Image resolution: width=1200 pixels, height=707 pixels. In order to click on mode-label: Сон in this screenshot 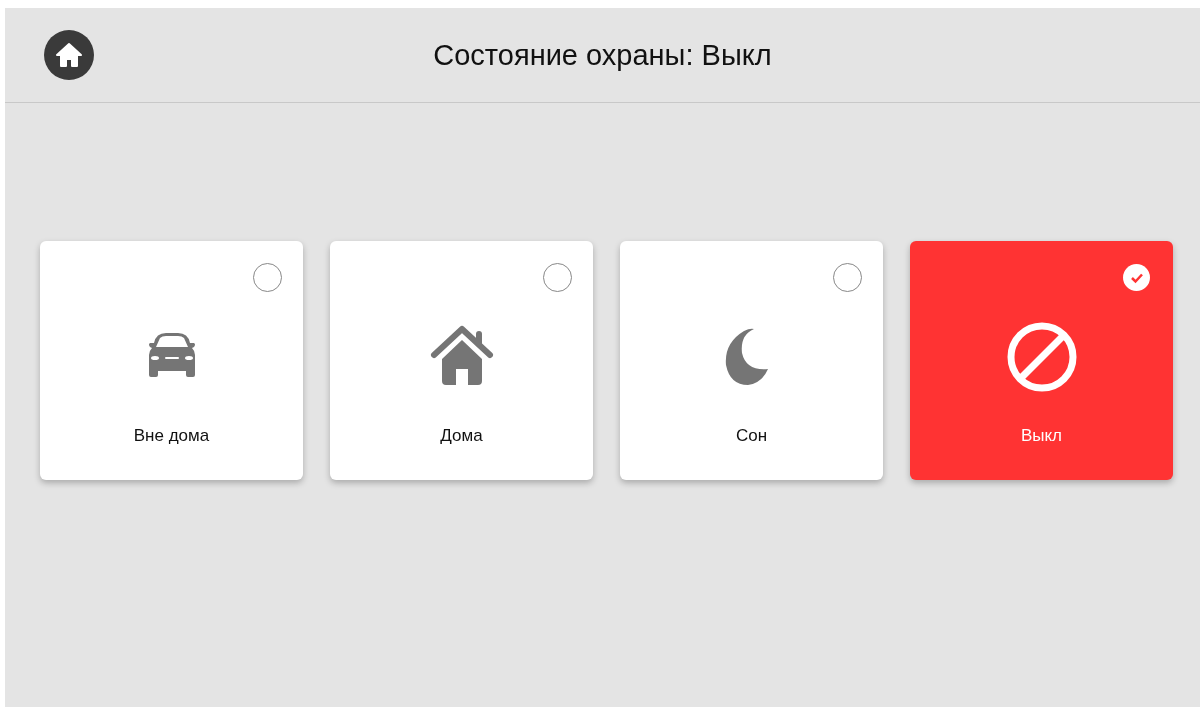, I will do `click(751, 436)`.